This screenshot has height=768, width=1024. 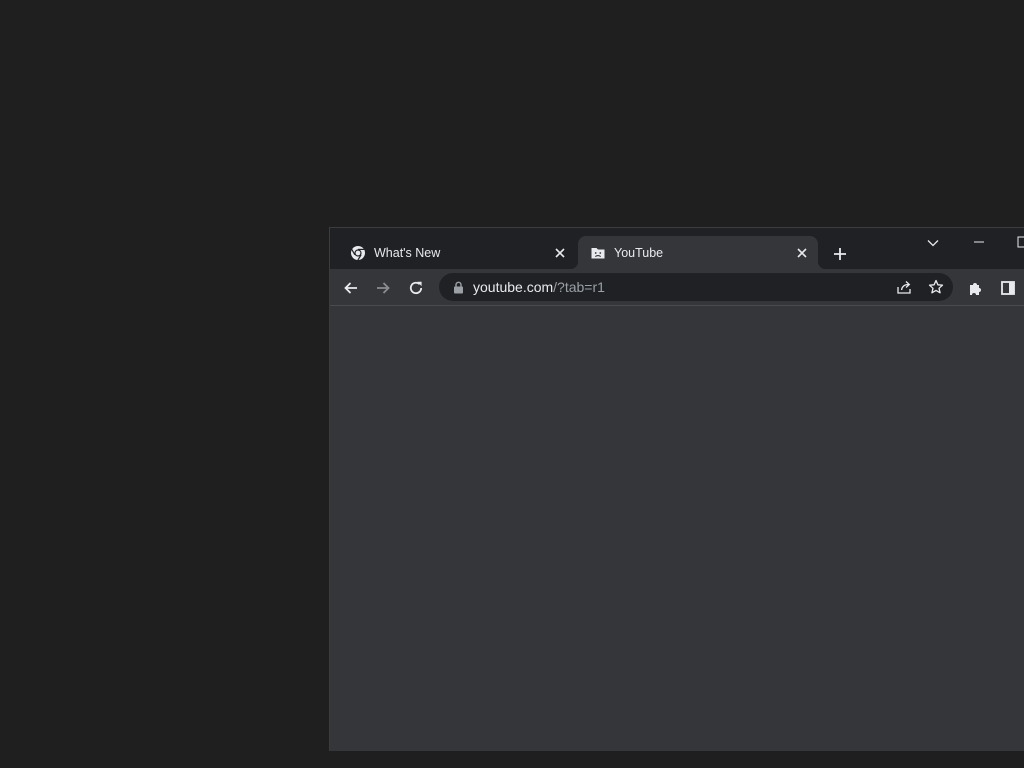 I want to click on toolbar: youtube.com/?tab=r1, so click(x=677, y=287).